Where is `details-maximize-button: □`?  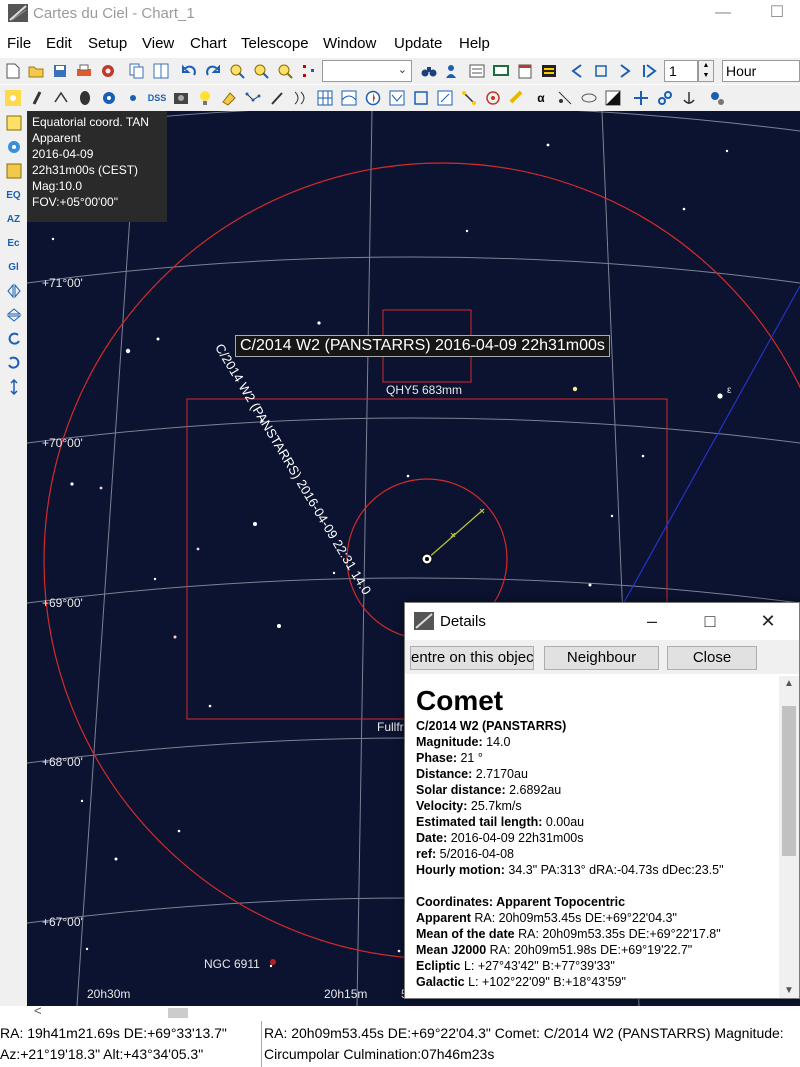 details-maximize-button: □ is located at coordinates (710, 621).